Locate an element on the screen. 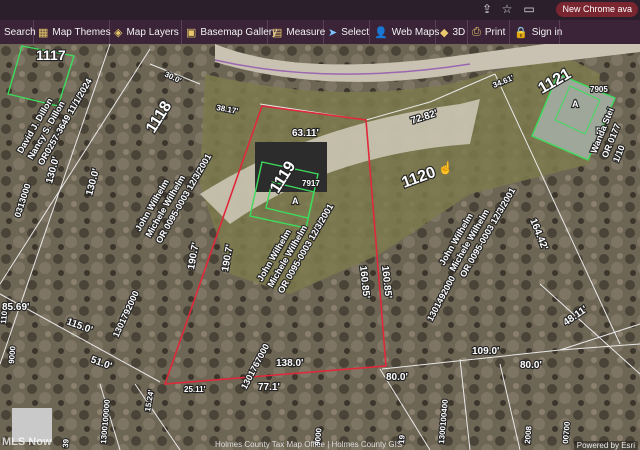 This screenshot has height=450, width=640. search-button: Search is located at coordinates (18, 32).